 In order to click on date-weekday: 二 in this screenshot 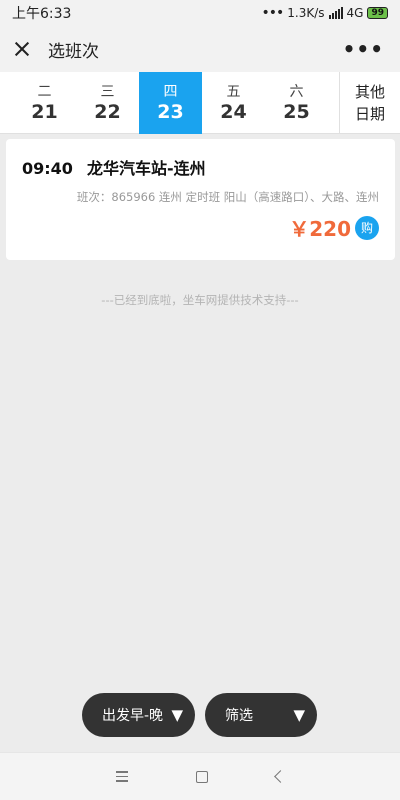, I will do `click(44, 92)`.